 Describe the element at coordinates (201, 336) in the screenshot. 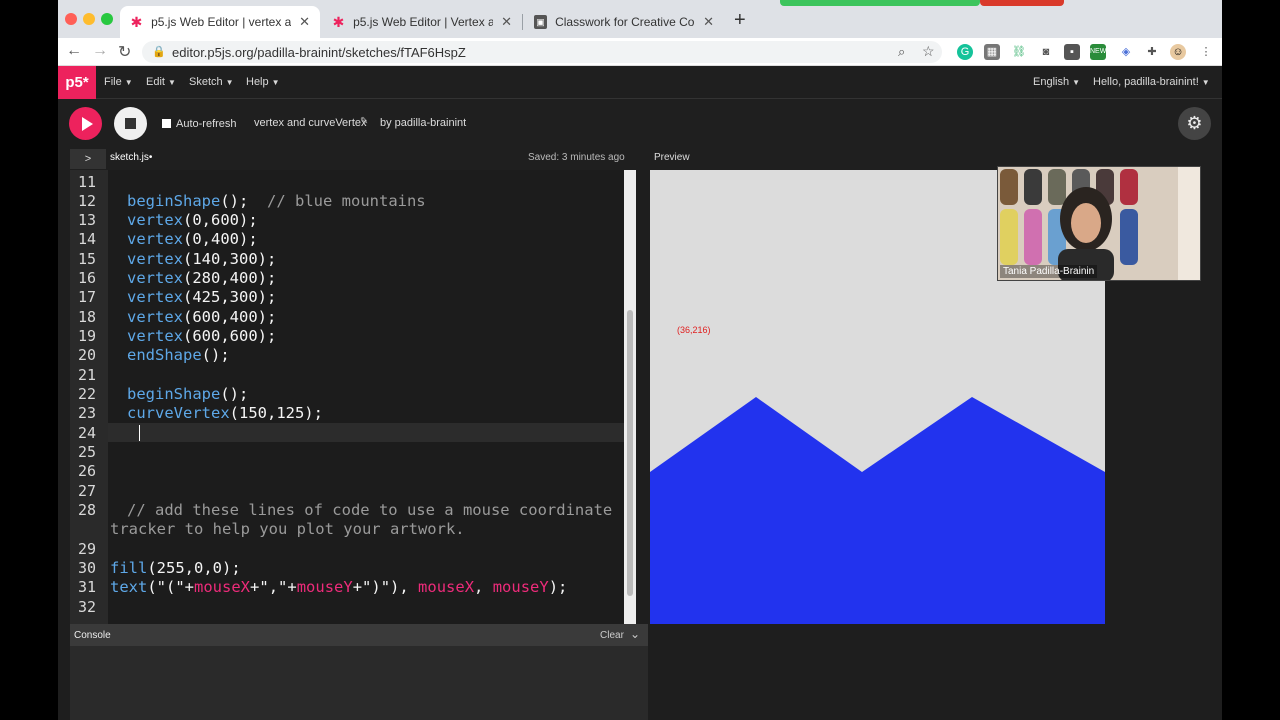

I see `code-line-19: vertex(600,600);` at that location.